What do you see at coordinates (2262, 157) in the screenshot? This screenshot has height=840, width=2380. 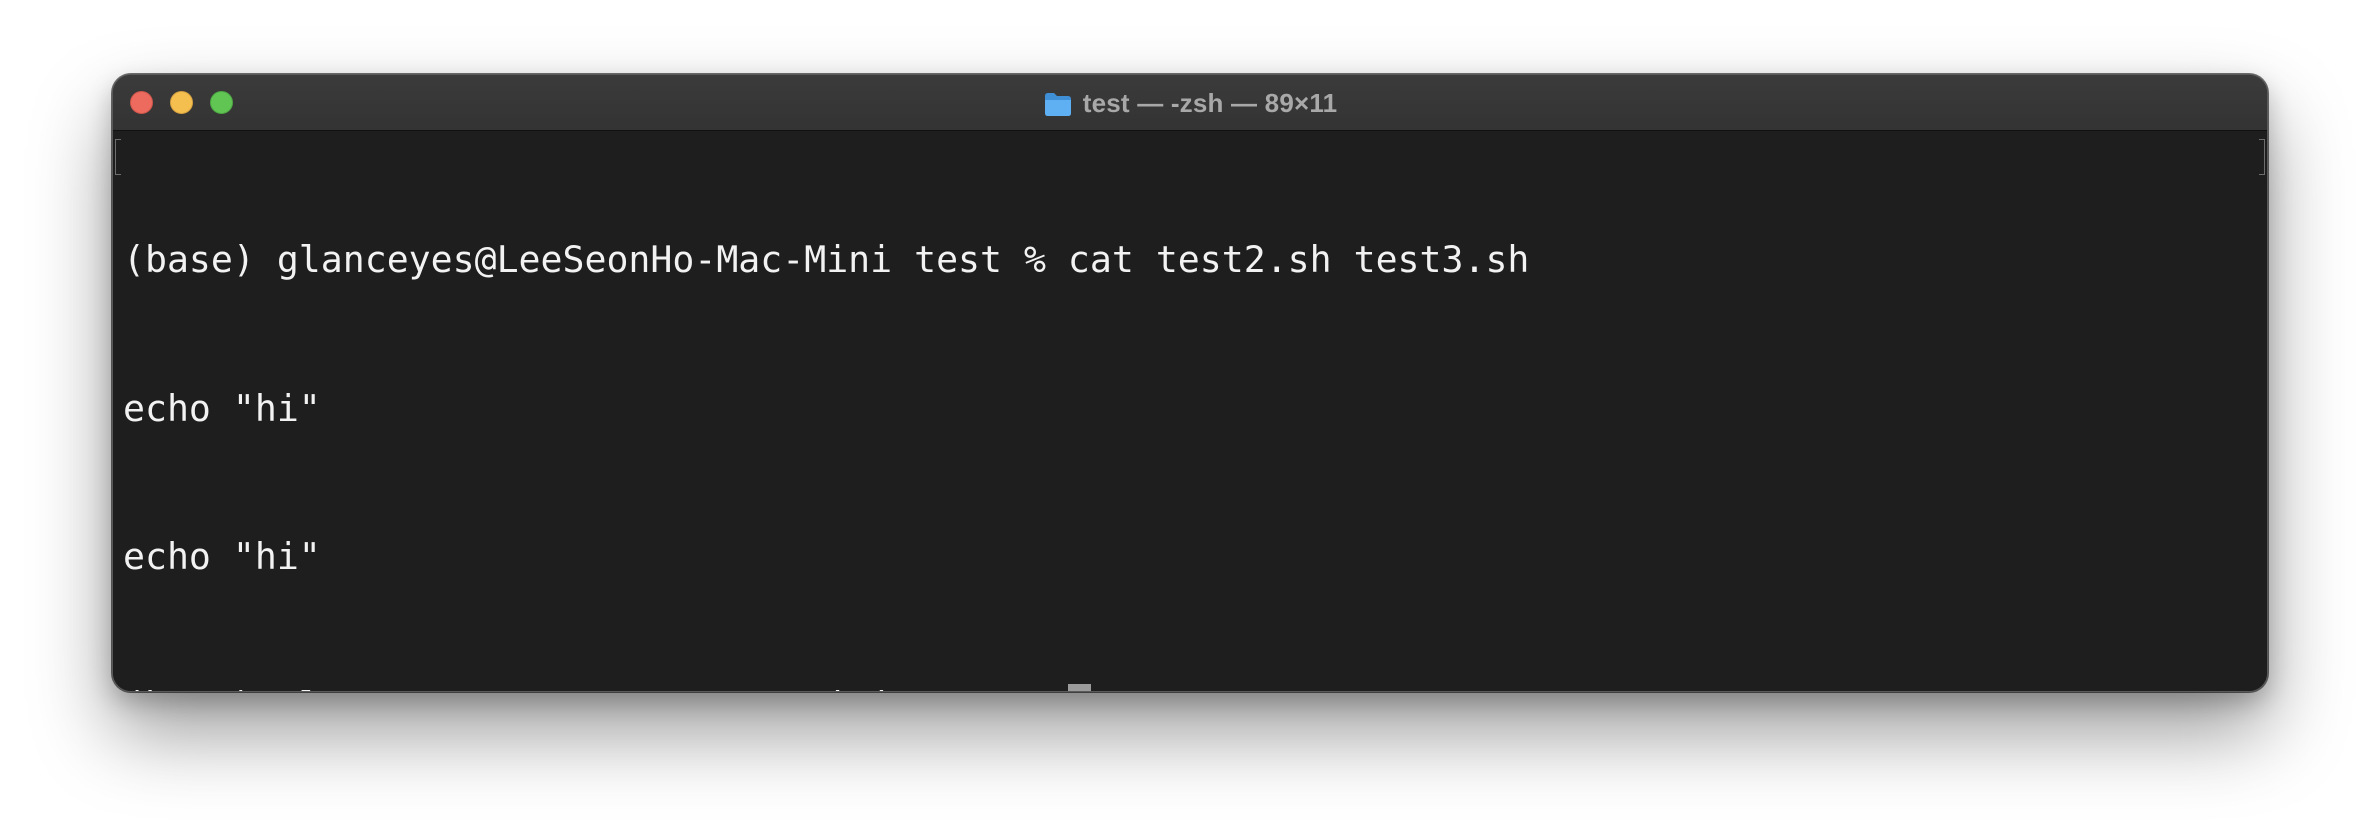 I see `mark-bracket-right` at bounding box center [2262, 157].